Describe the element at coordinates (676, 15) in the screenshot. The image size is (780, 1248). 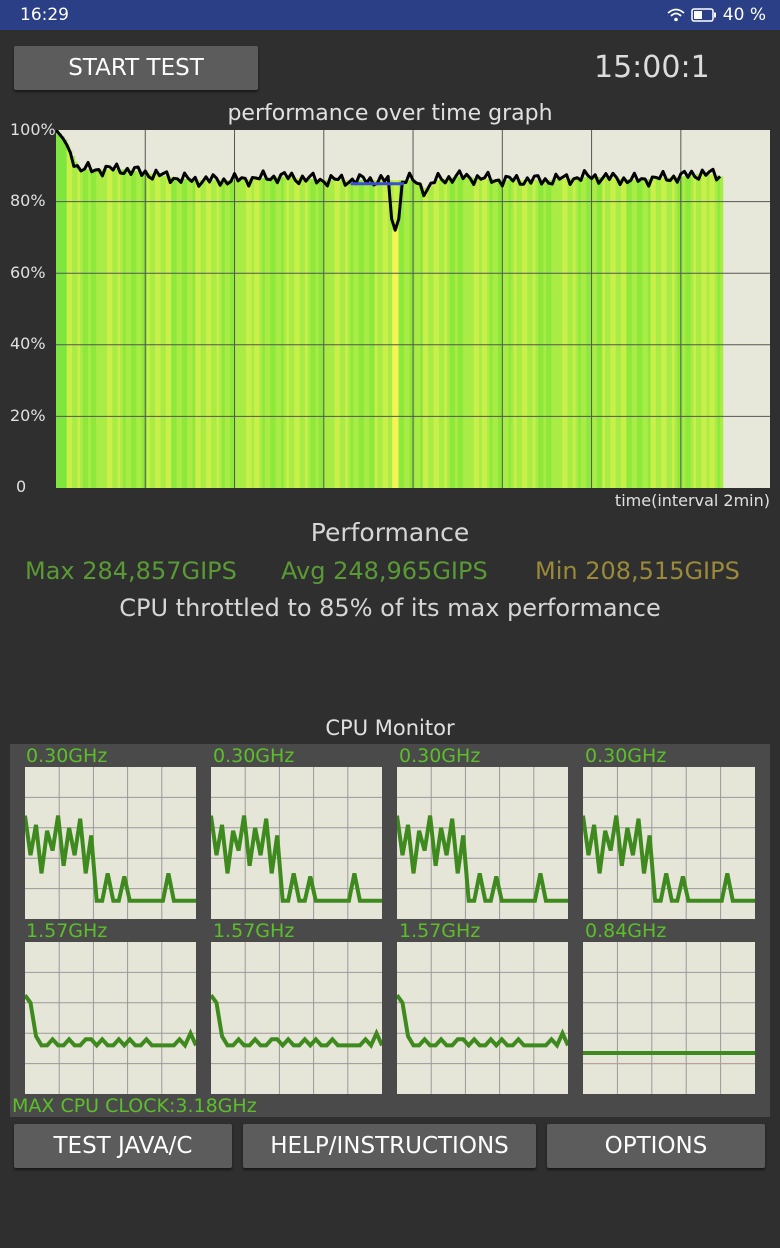
I see `wifi-icon` at that location.